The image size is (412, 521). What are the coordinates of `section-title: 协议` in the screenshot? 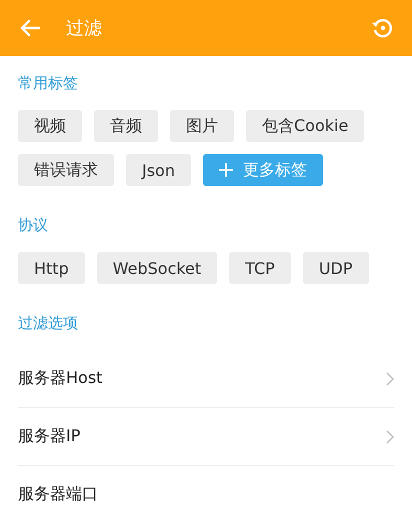 It's located at (33, 225).